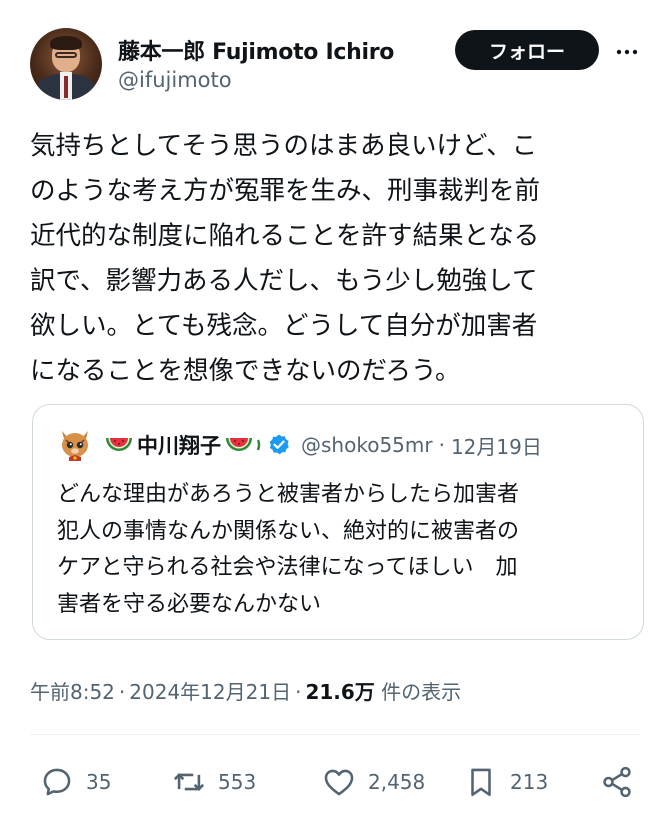 The height and width of the screenshot is (829, 650). I want to click on bookmark-button: 213, so click(506, 782).